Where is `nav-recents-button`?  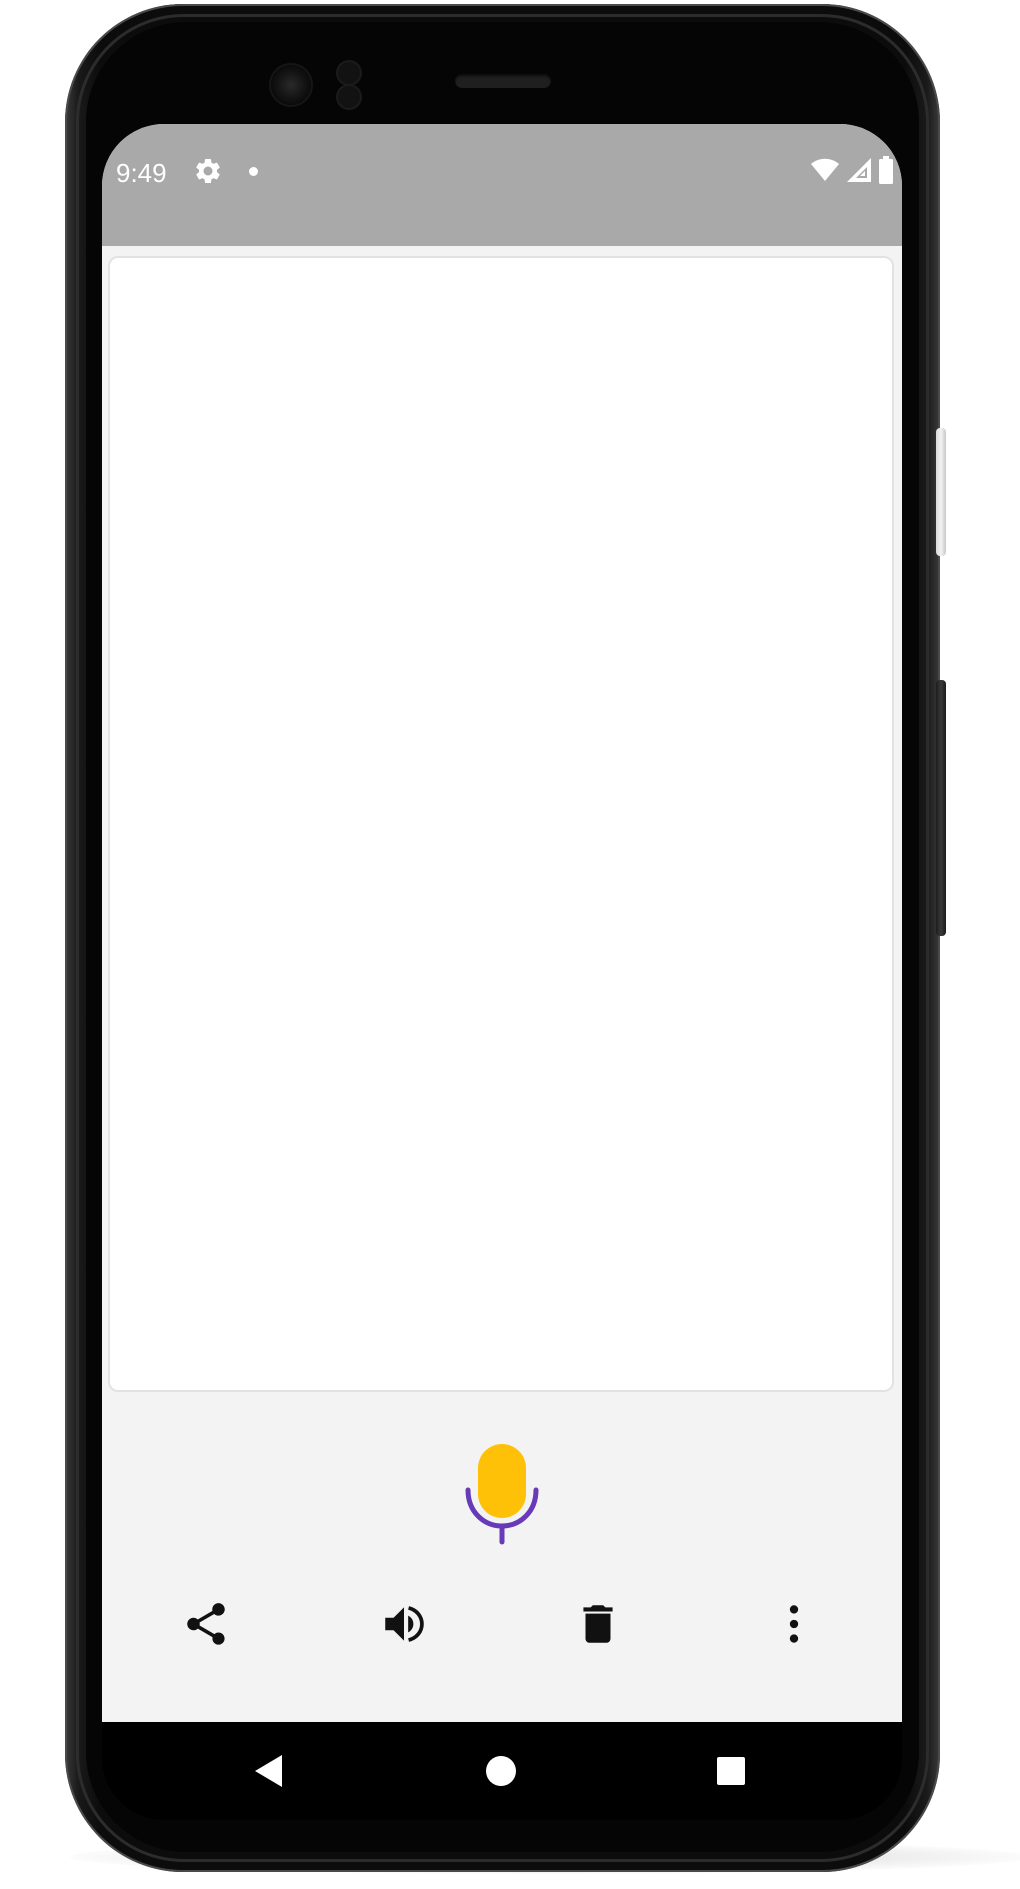 nav-recents-button is located at coordinates (731, 1771).